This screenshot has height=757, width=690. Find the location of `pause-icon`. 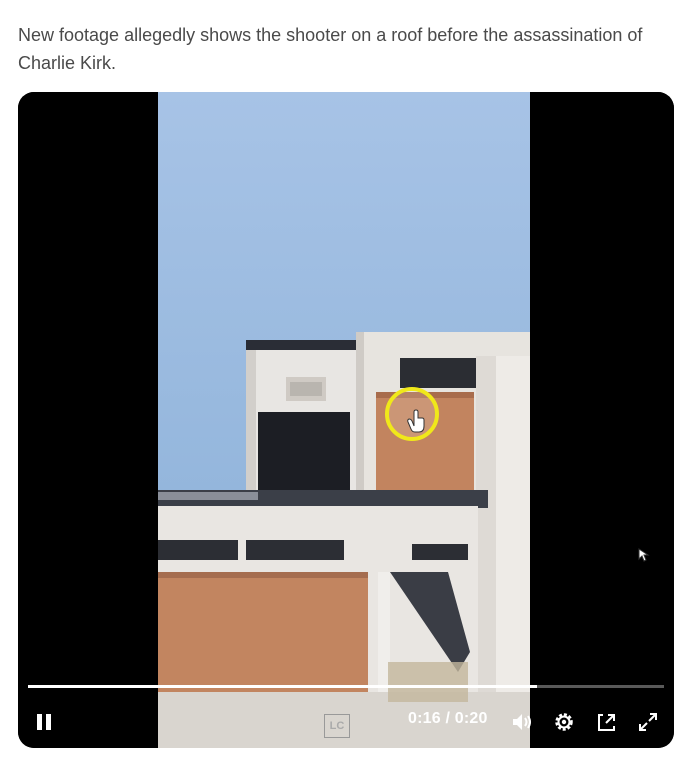

pause-icon is located at coordinates (44, 722).